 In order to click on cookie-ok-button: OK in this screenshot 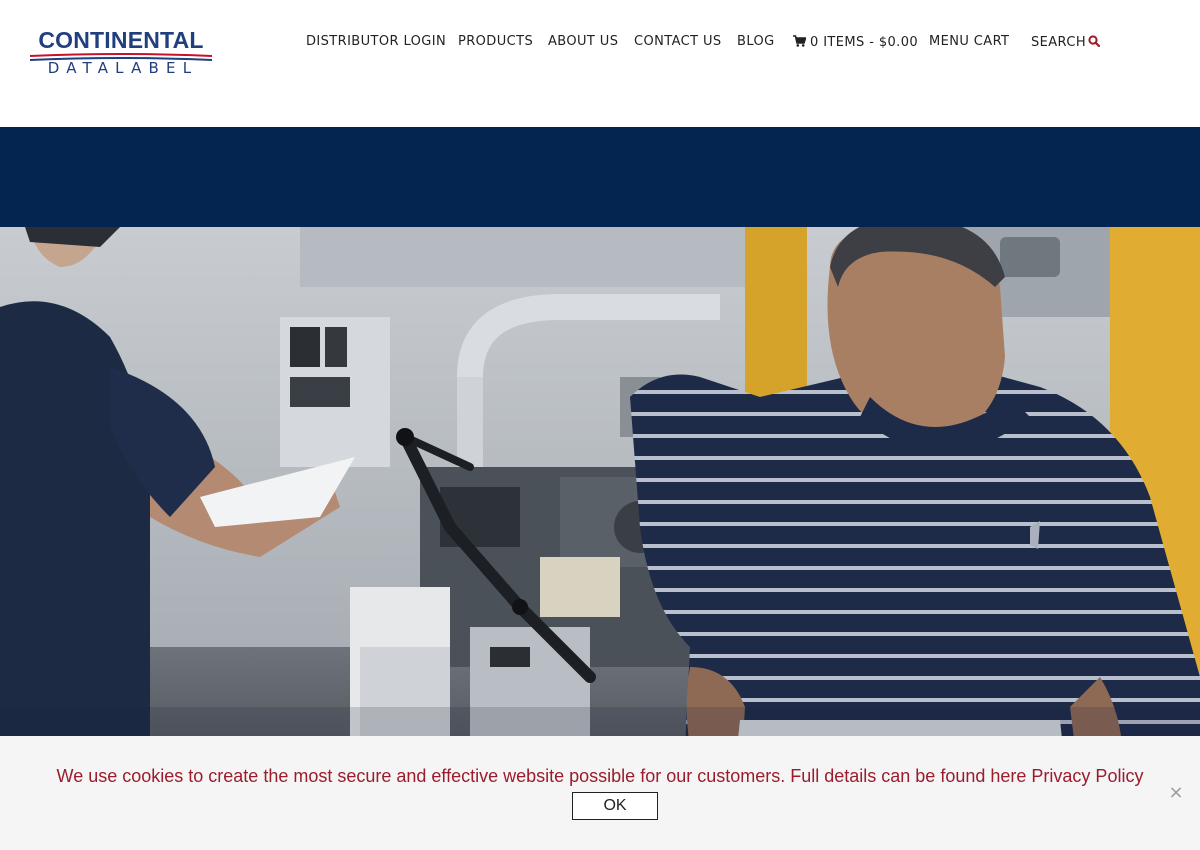, I will do `click(615, 806)`.